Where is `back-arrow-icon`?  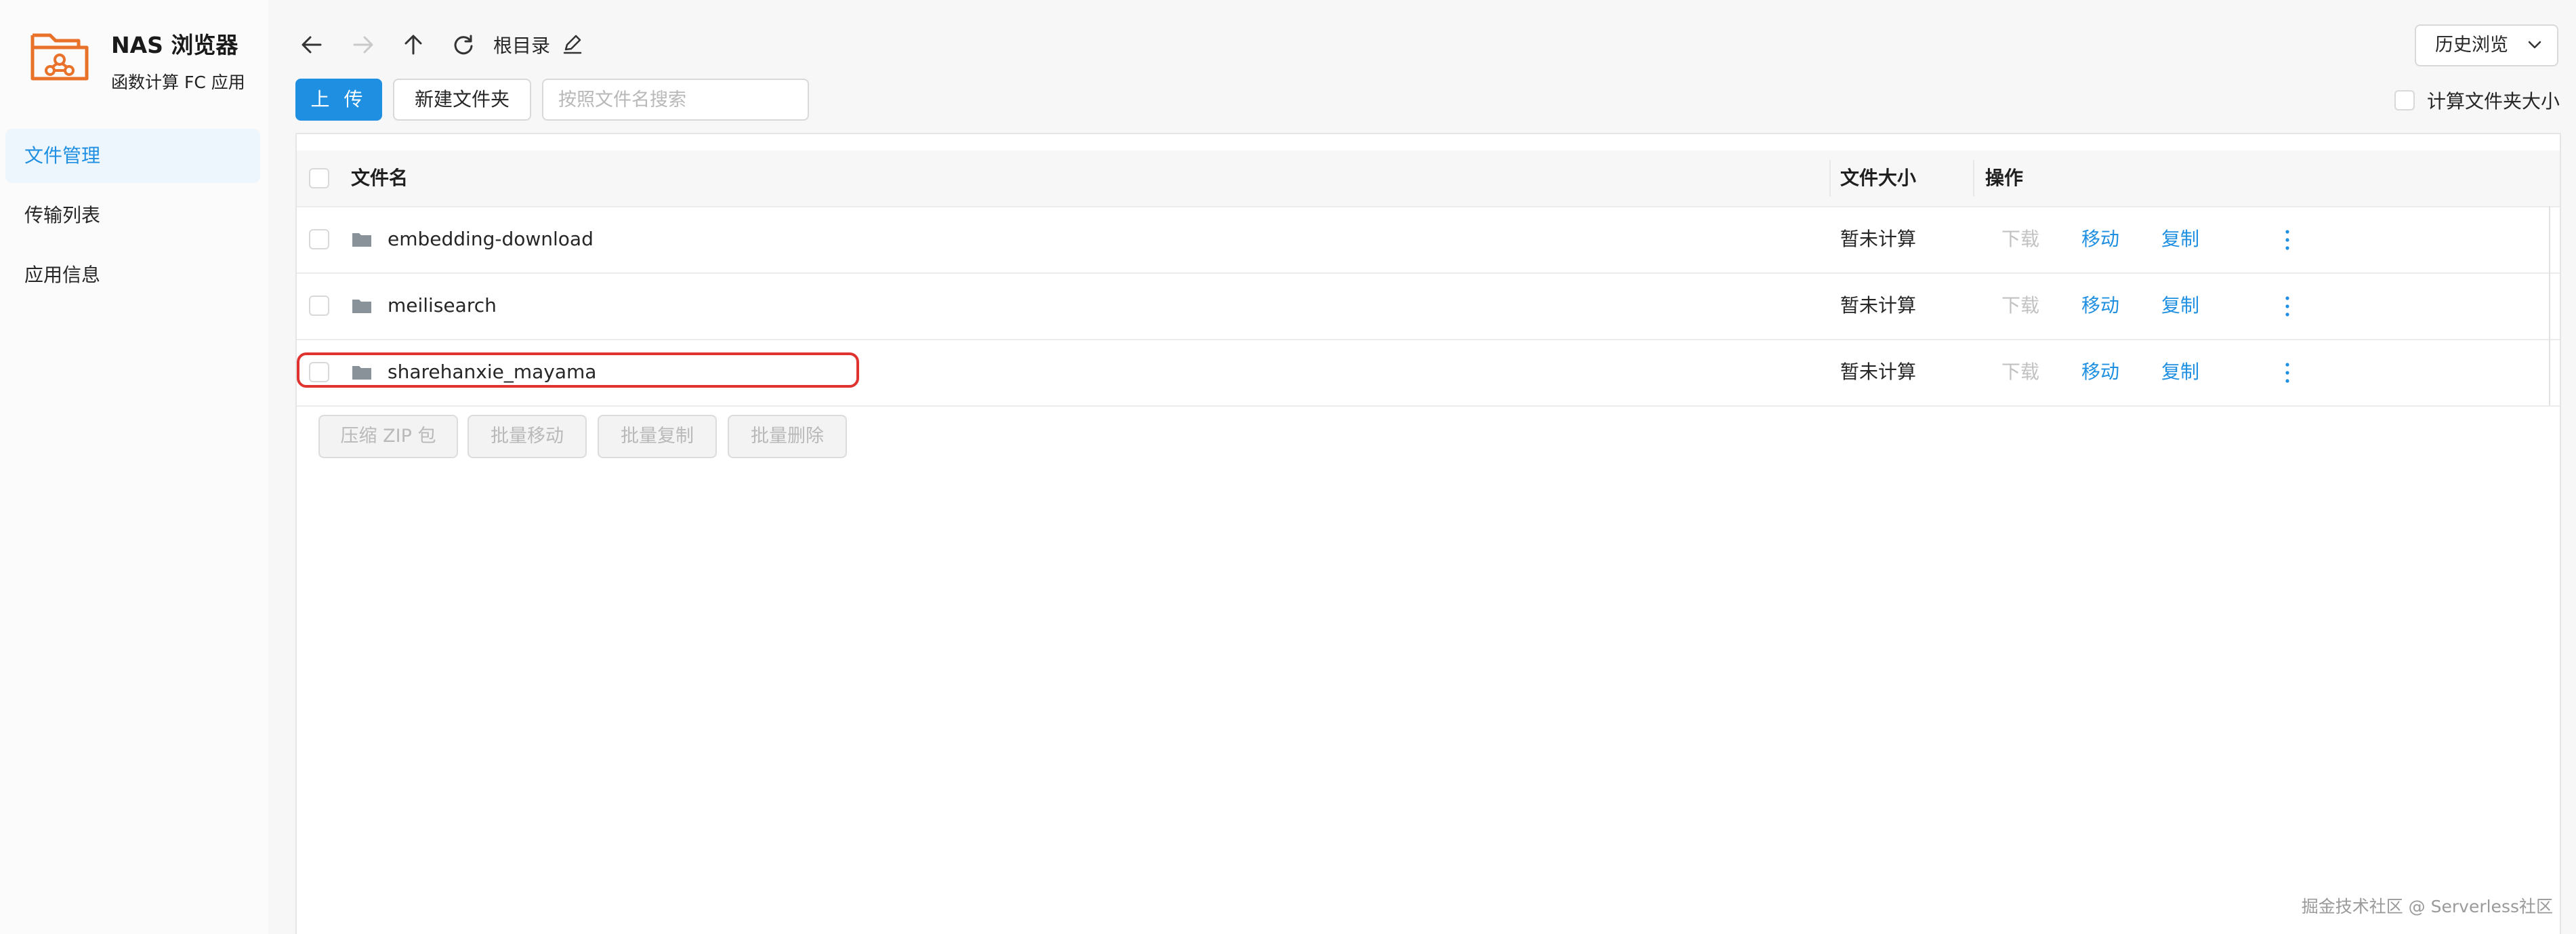
back-arrow-icon is located at coordinates (312, 45).